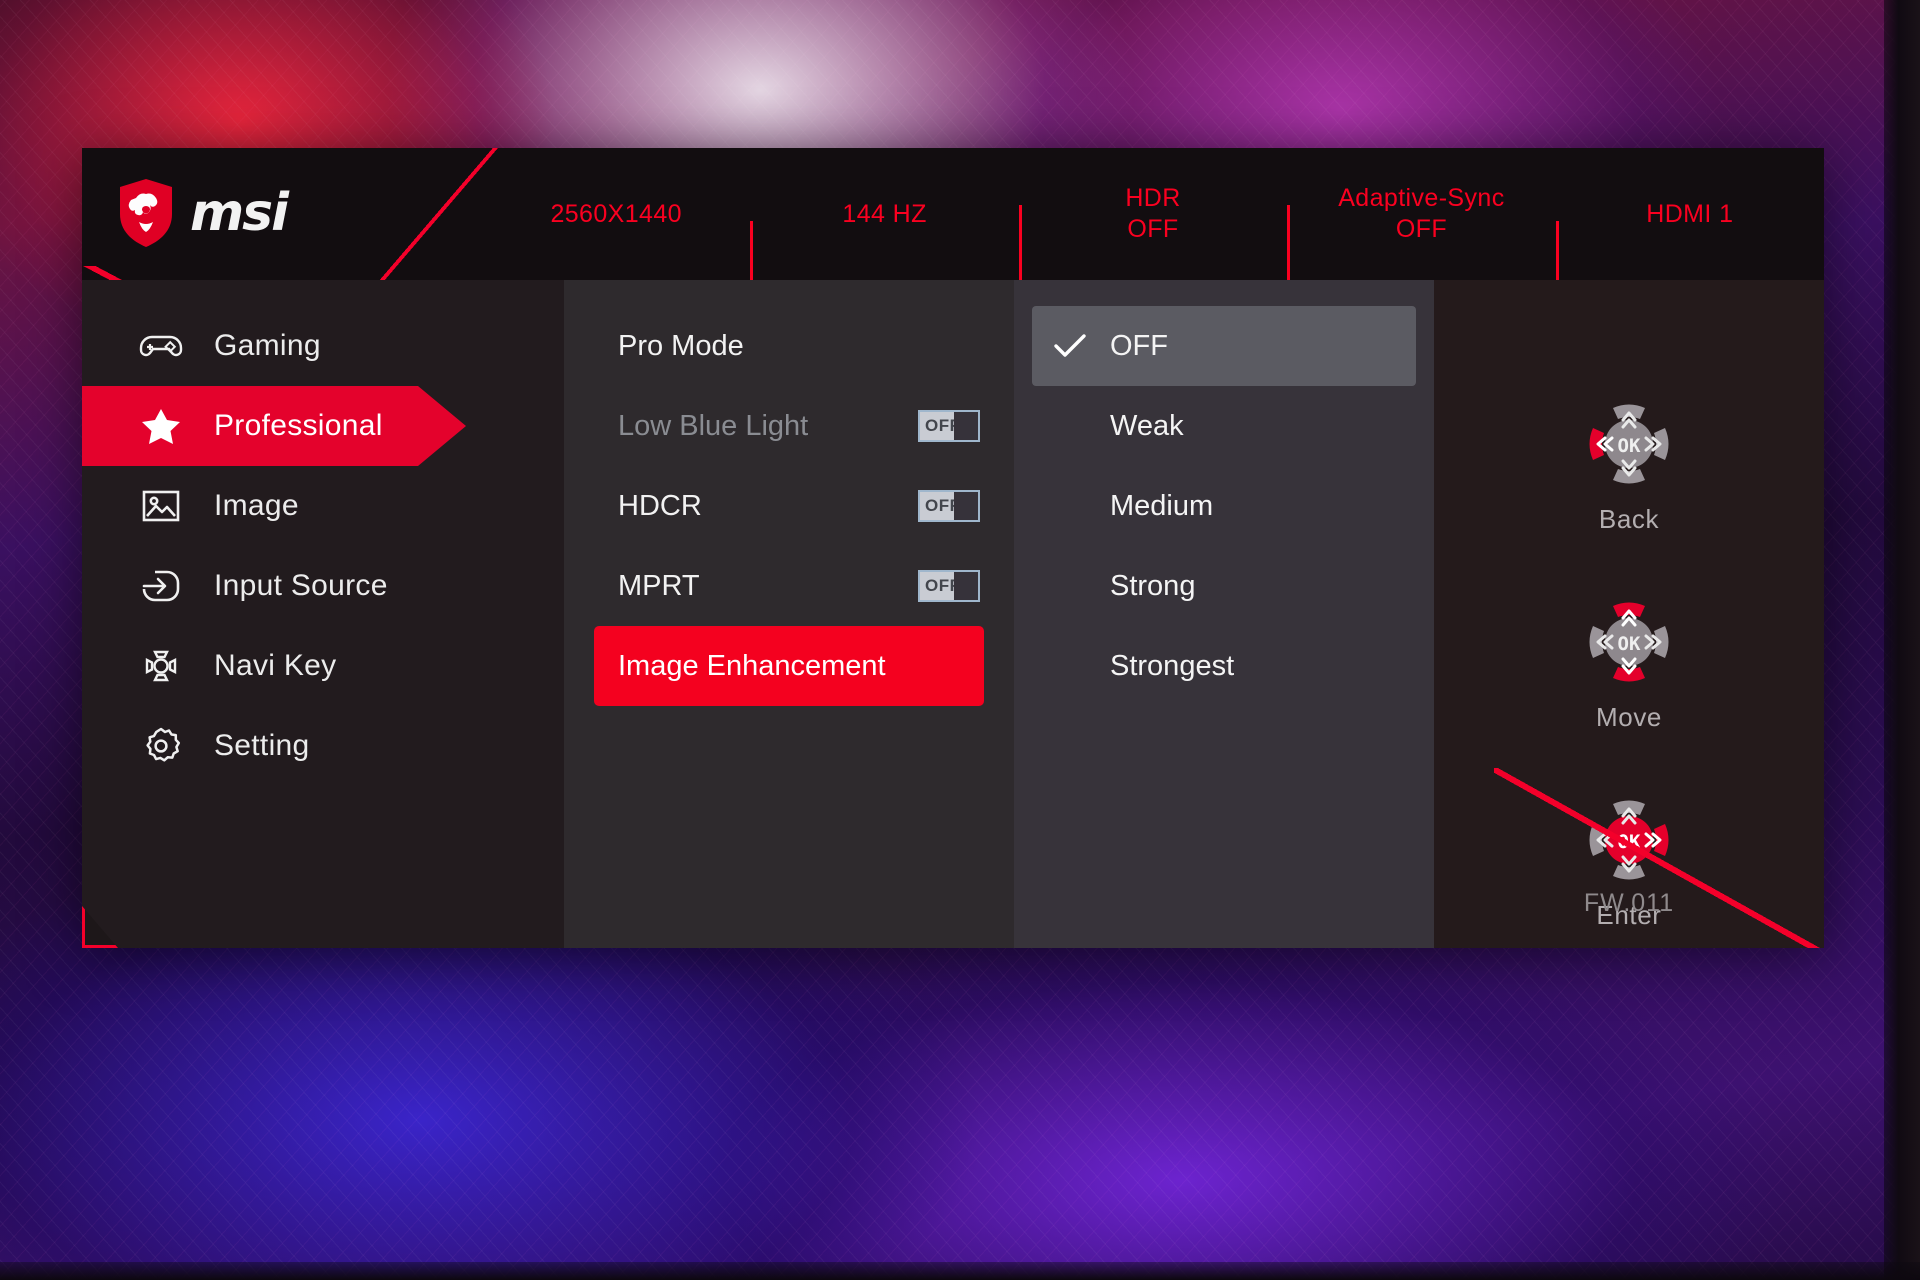 The image size is (1920, 1280). Describe the element at coordinates (301, 585) in the screenshot. I see `menu-item-input-source-label: Input Source` at that location.